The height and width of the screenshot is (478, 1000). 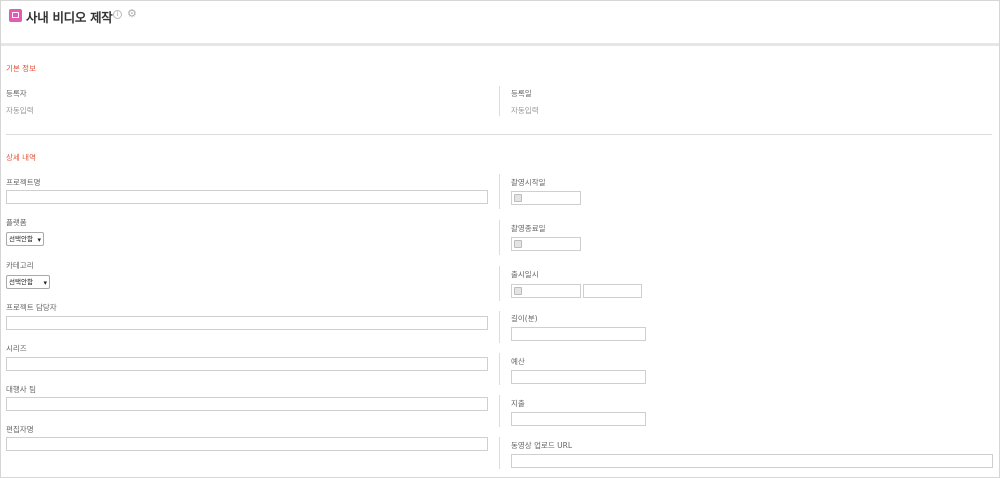 I want to click on project-name-input, so click(x=247, y=197).